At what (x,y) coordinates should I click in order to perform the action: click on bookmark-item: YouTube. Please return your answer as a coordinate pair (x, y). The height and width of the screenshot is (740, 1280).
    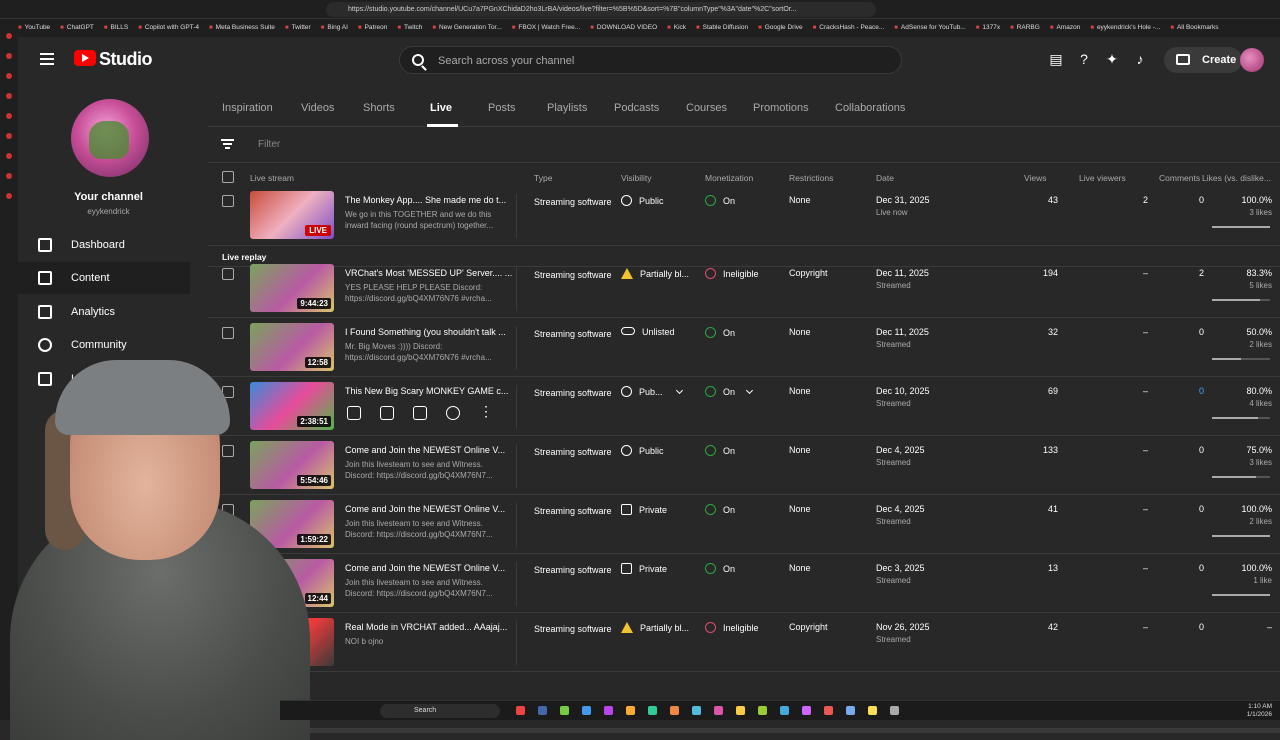
    Looking at the image, I should click on (34, 28).